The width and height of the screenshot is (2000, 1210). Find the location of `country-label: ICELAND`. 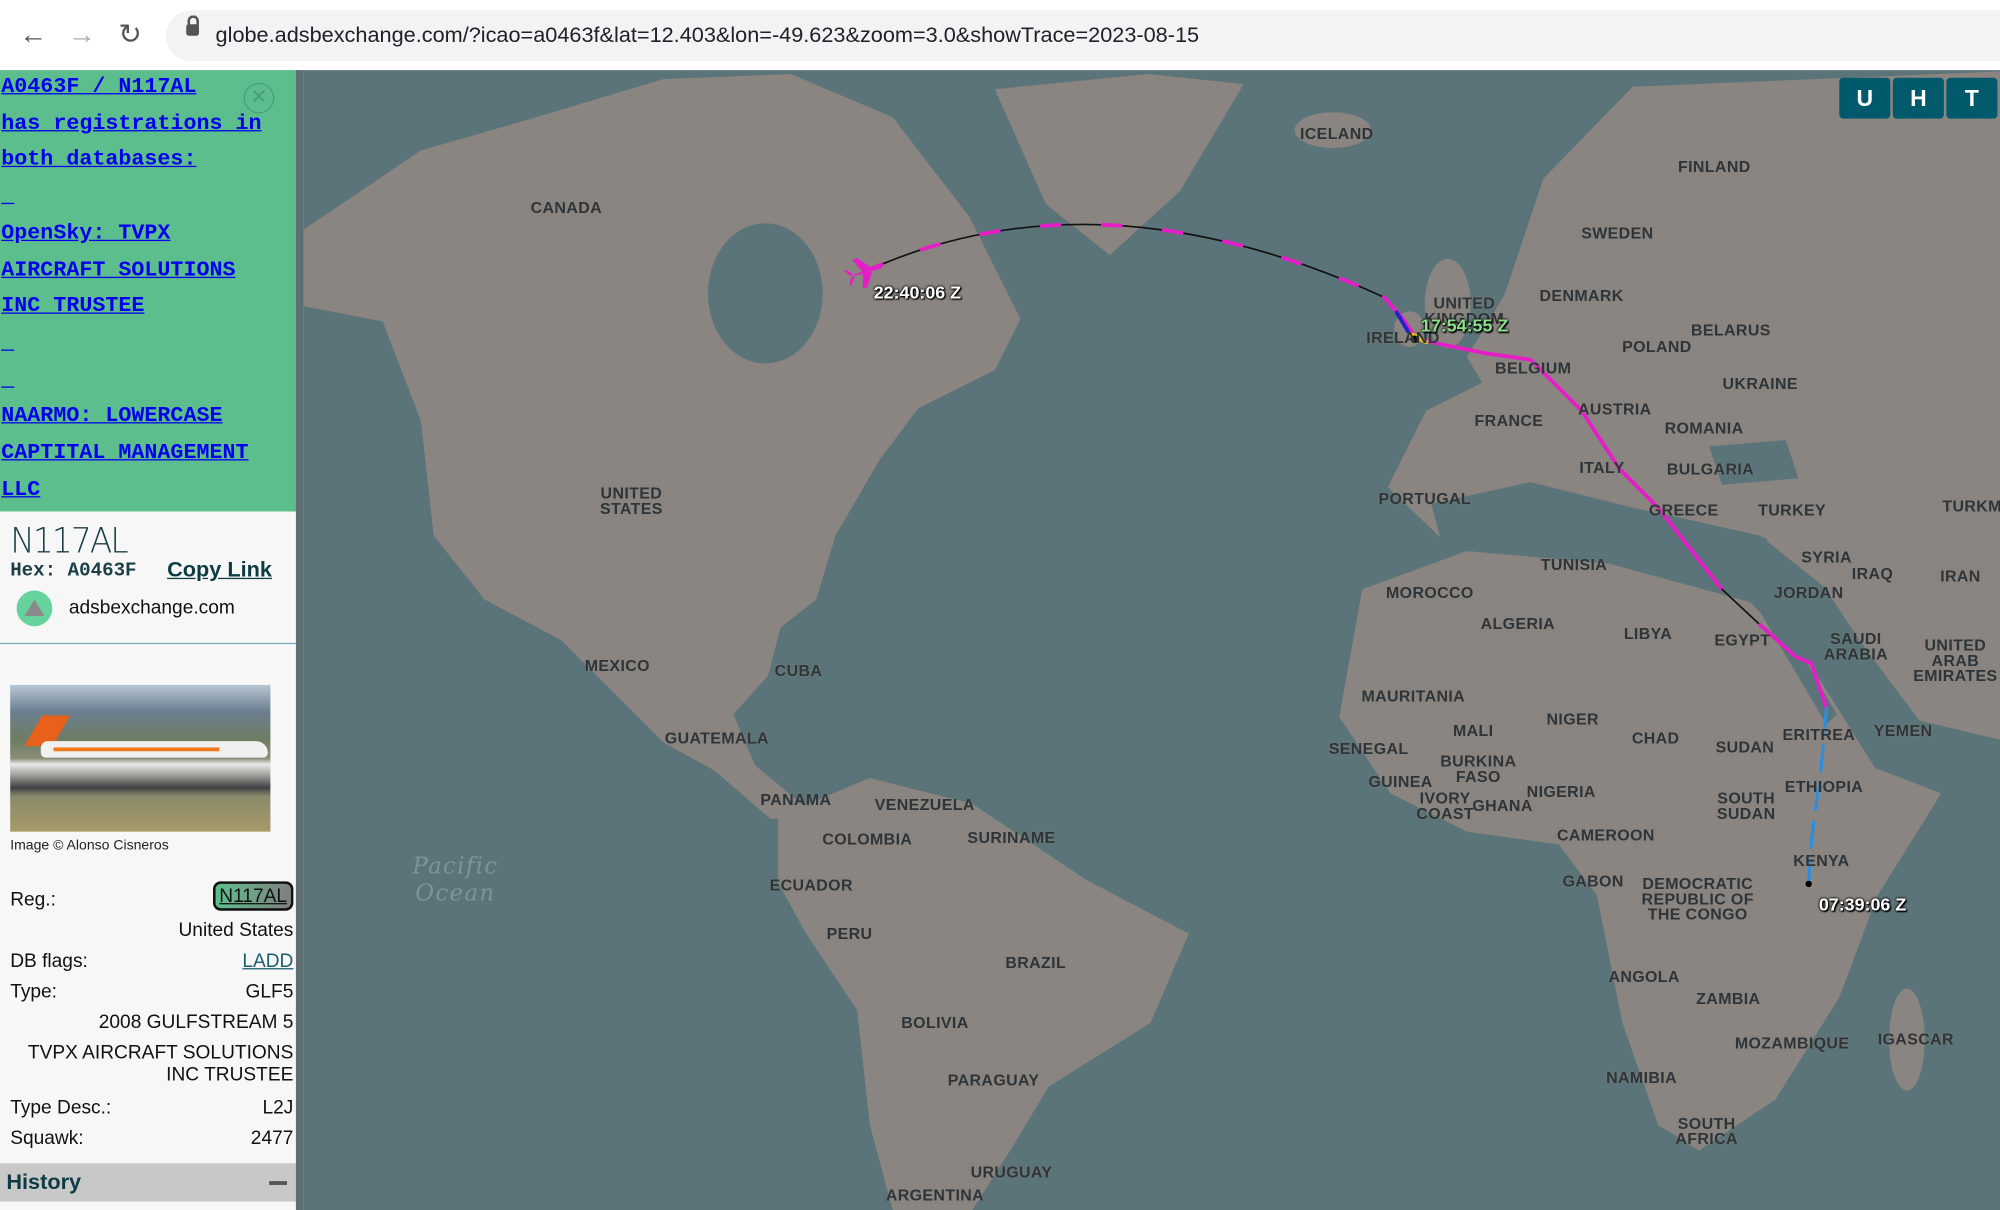

country-label: ICELAND is located at coordinates (1336, 133).